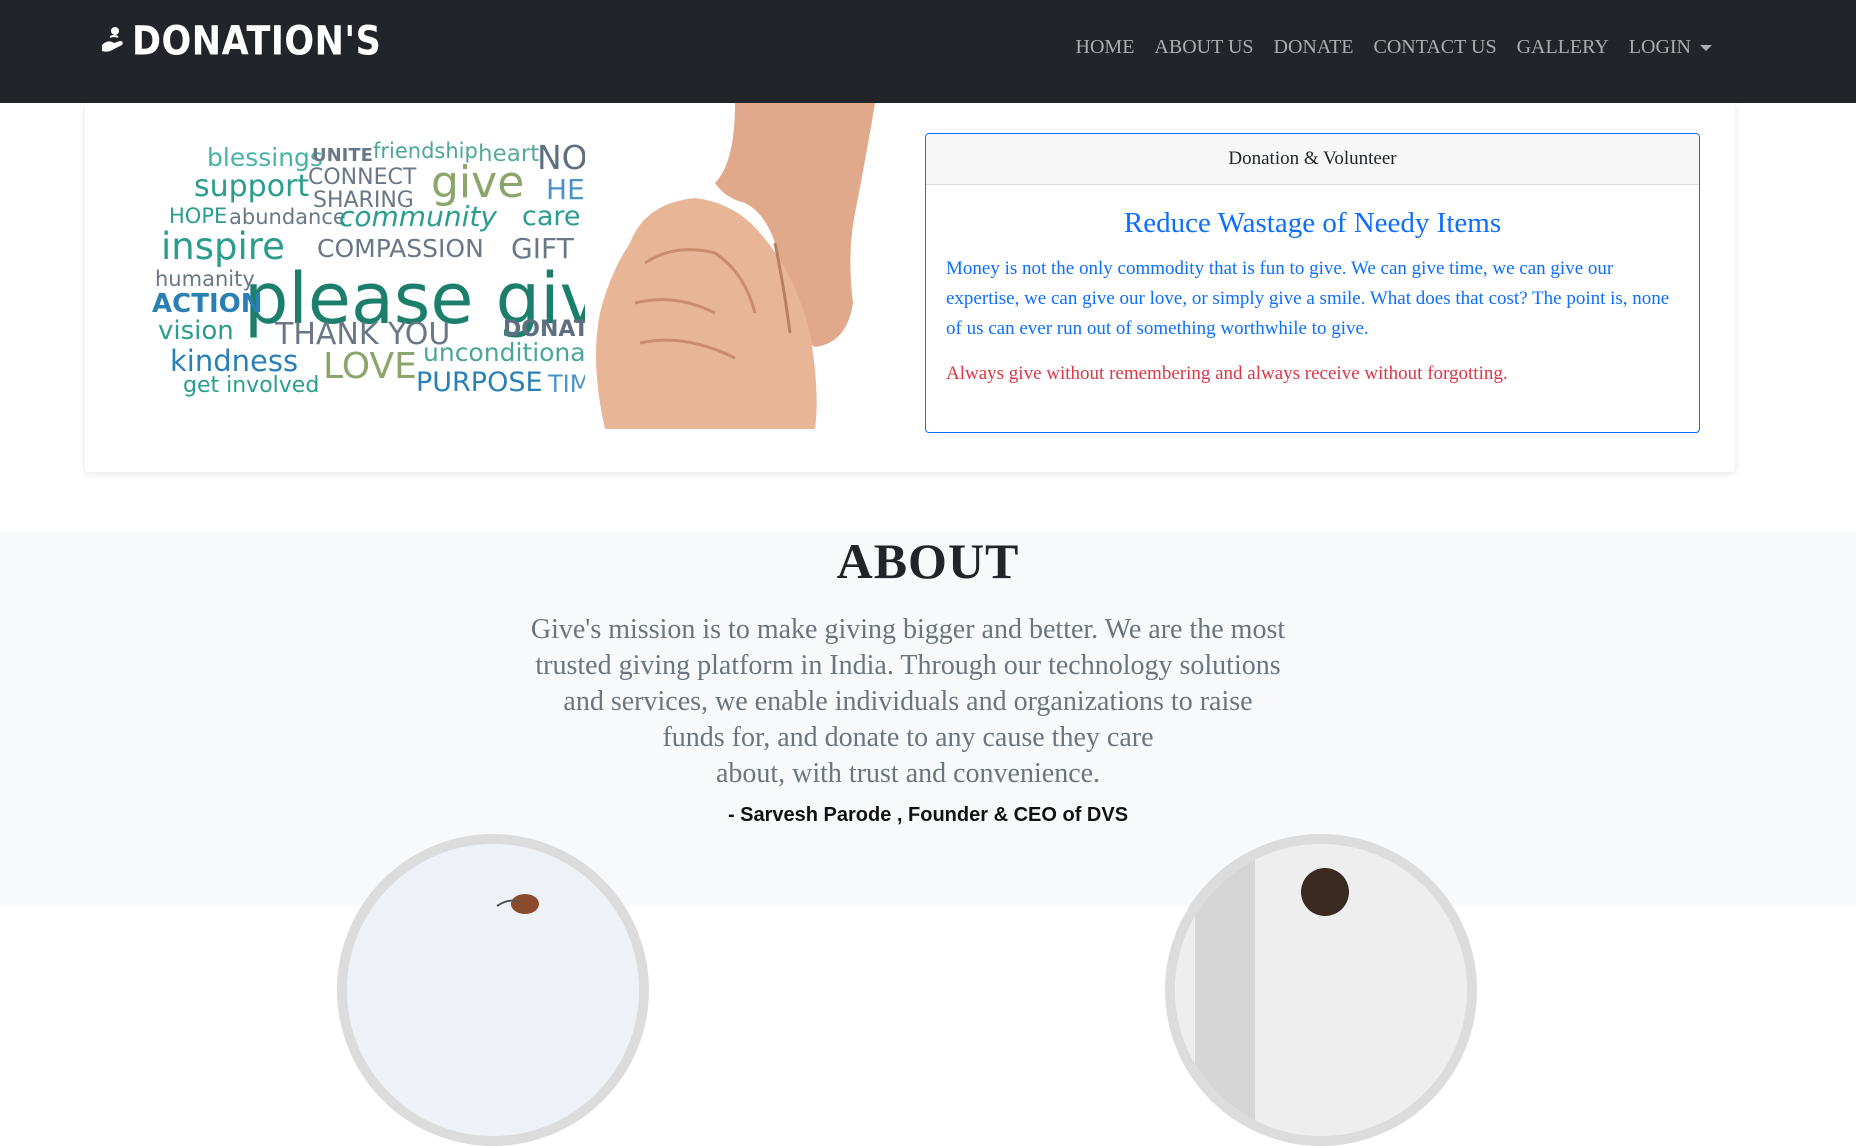  What do you see at coordinates (251, 186) in the screenshot?
I see `wc-word: support` at bounding box center [251, 186].